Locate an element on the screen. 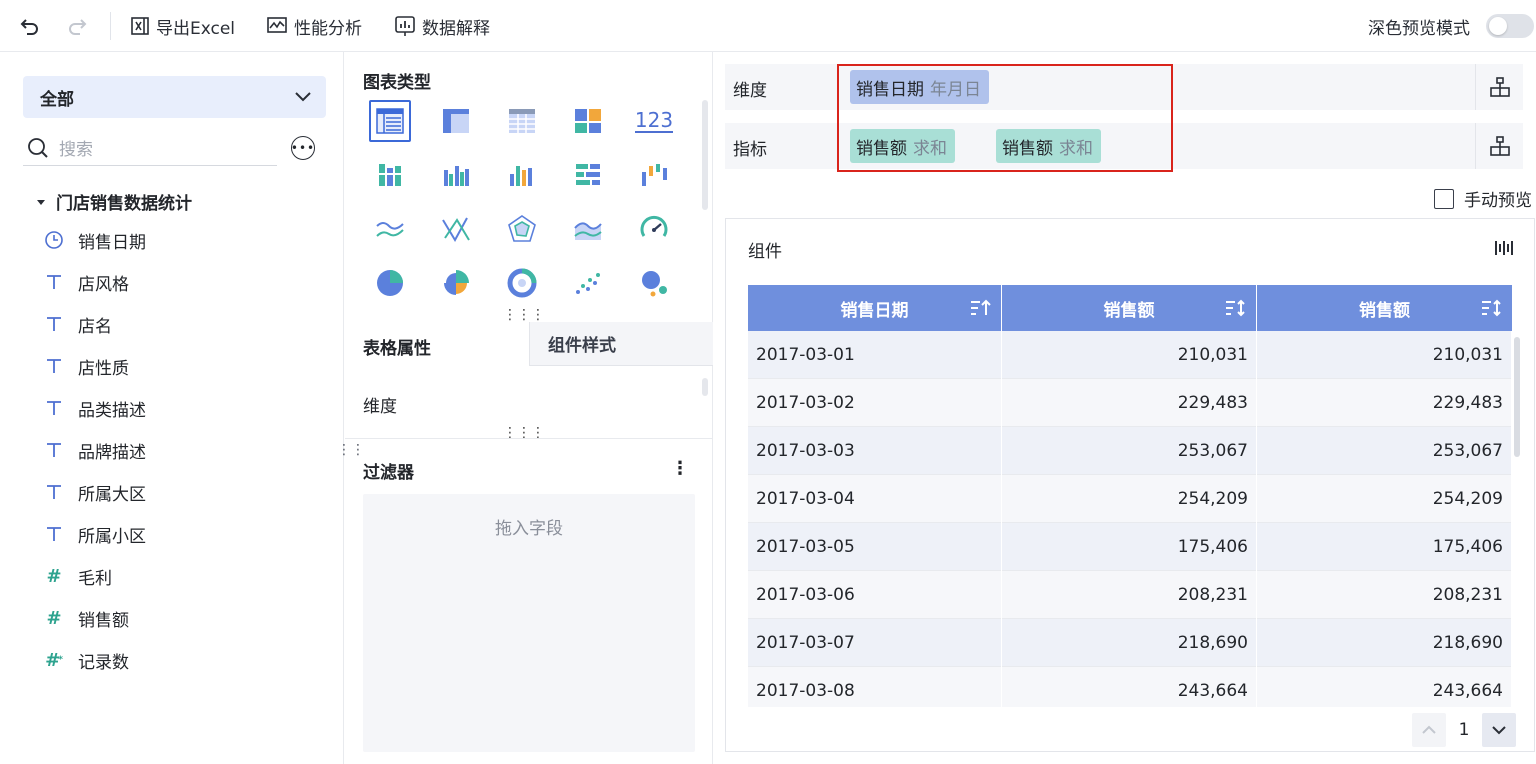 The width and height of the screenshot is (1536, 764). table-cell: 175,406 is located at coordinates (1129, 547).